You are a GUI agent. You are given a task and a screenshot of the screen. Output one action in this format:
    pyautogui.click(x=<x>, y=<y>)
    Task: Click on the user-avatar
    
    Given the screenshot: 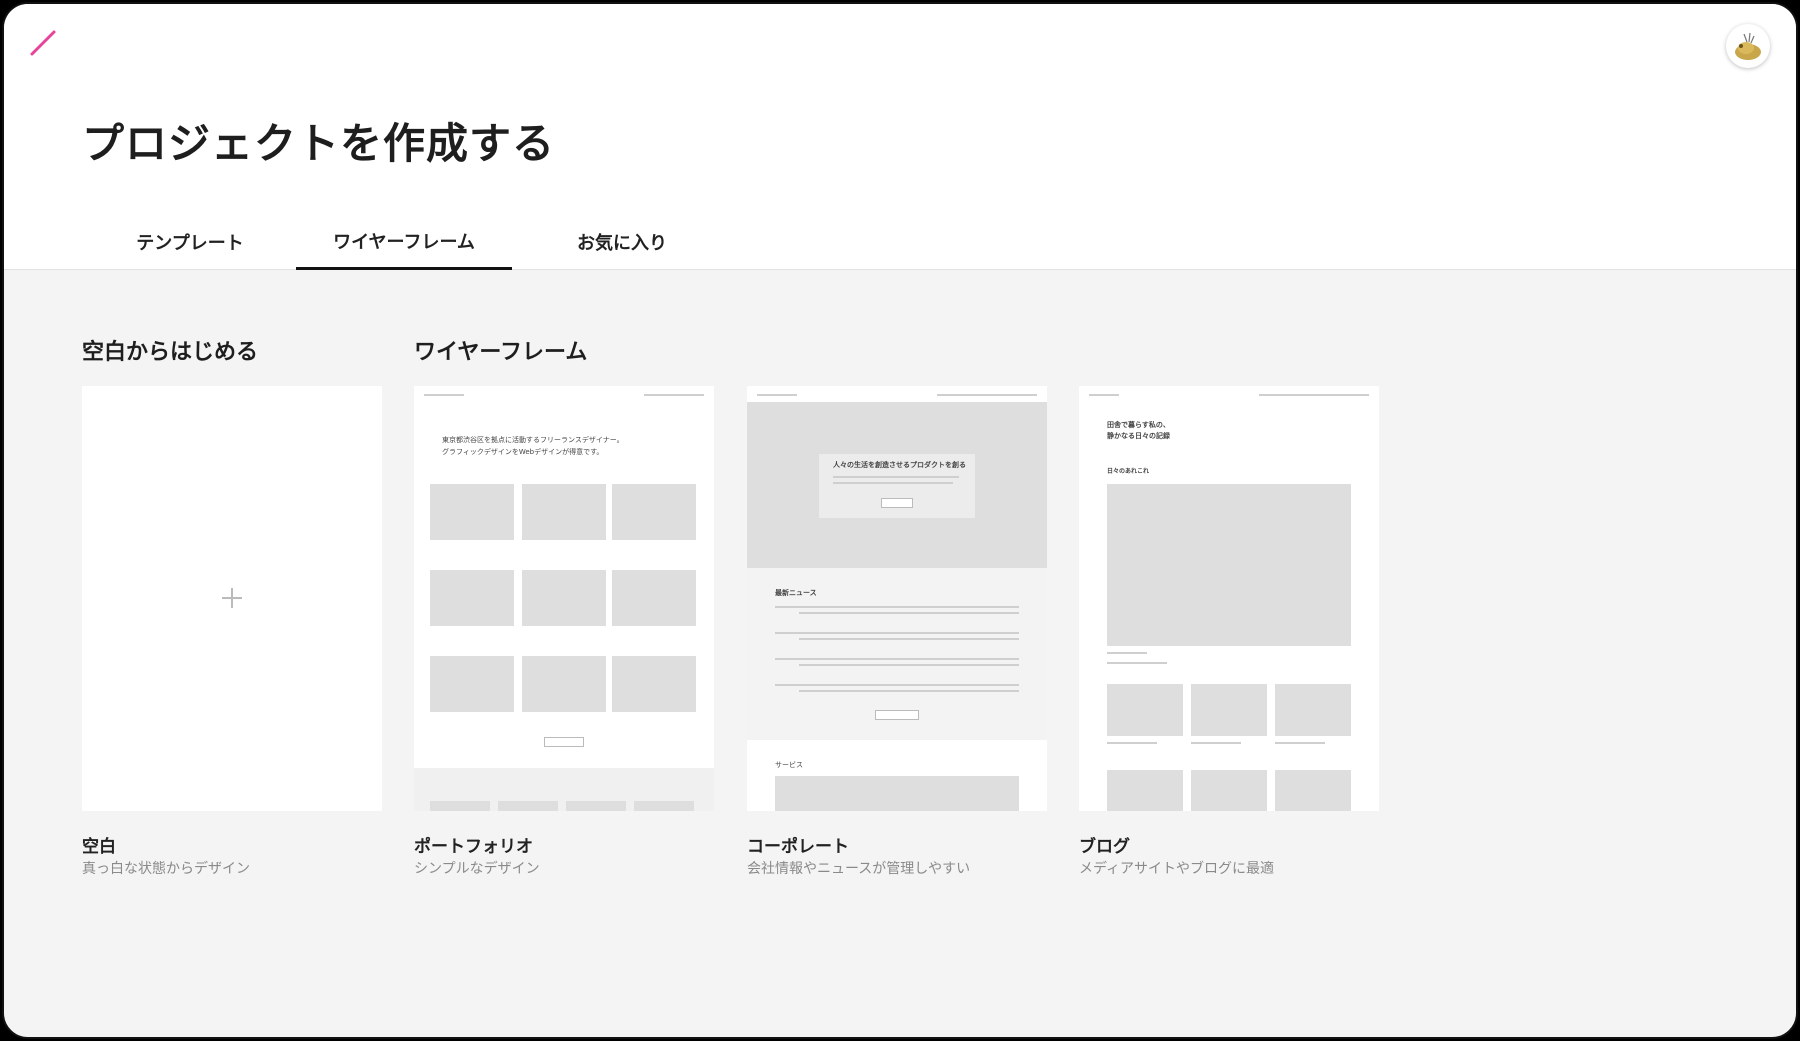 What is the action you would take?
    pyautogui.click(x=1748, y=46)
    